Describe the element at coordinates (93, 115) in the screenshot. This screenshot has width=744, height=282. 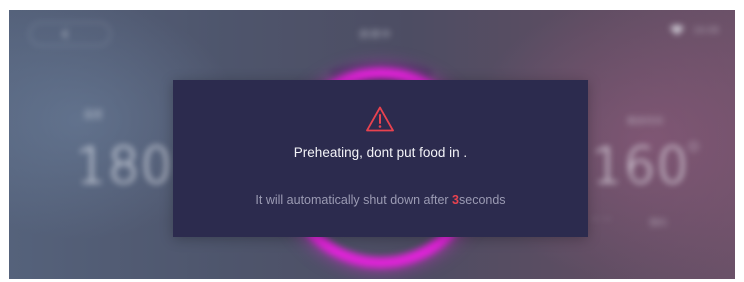
I see `temperature-label: 温度` at that location.